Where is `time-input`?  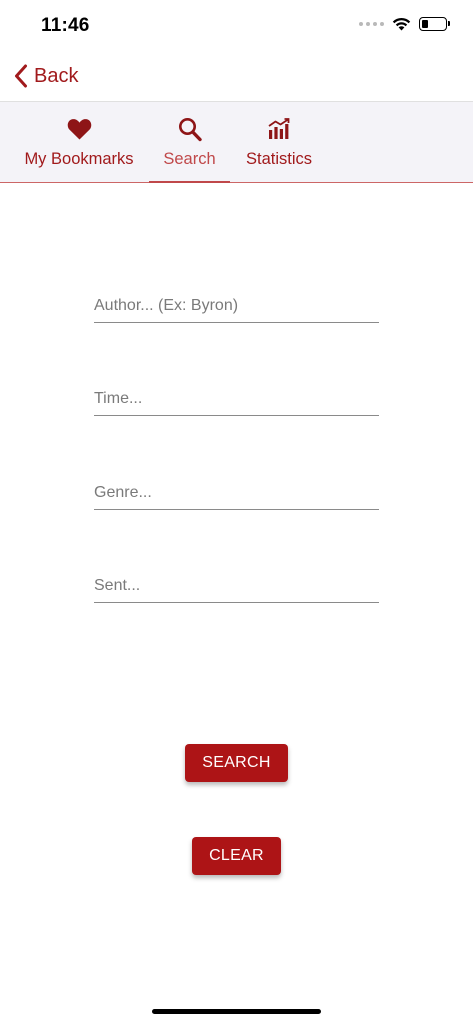 time-input is located at coordinates (236, 395).